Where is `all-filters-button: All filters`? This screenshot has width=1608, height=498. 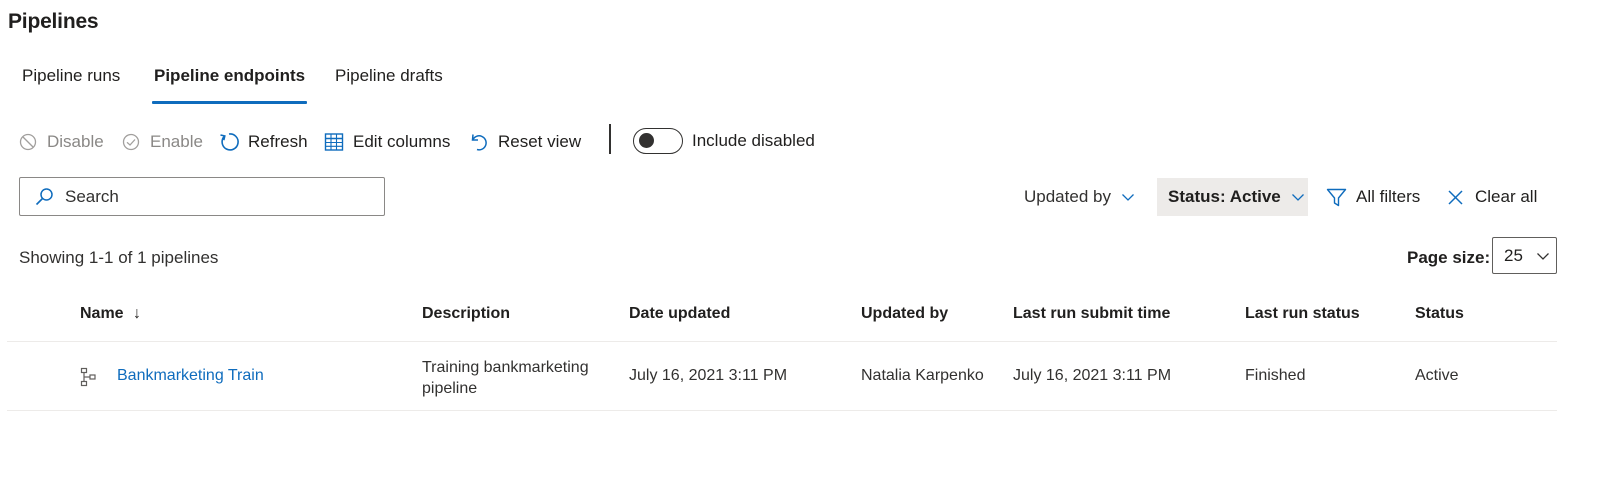 all-filters-button: All filters is located at coordinates (1373, 197).